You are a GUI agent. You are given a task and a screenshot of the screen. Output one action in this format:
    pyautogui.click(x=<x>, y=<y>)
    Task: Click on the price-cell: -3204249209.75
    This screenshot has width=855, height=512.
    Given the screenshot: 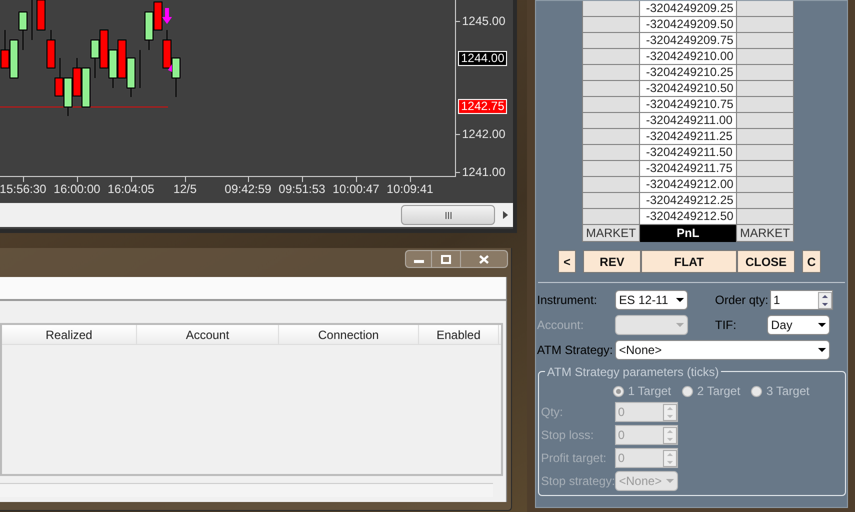 What is the action you would take?
    pyautogui.click(x=688, y=41)
    